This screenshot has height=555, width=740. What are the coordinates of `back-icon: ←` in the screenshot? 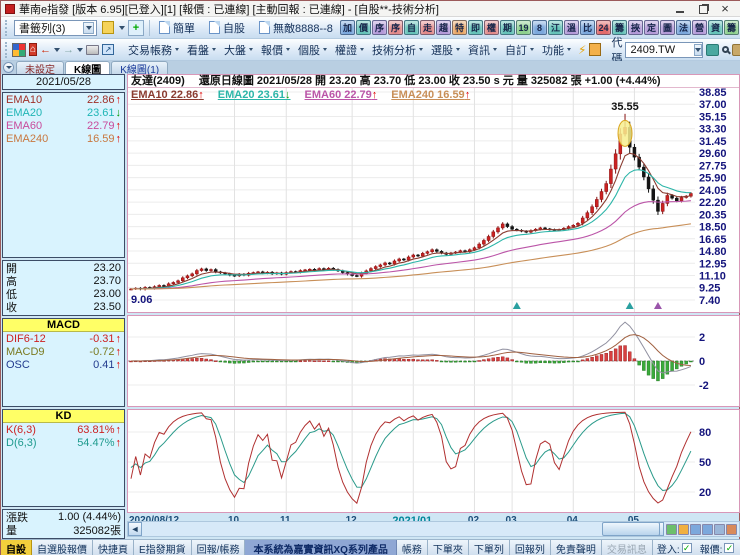 It's located at (45, 50).